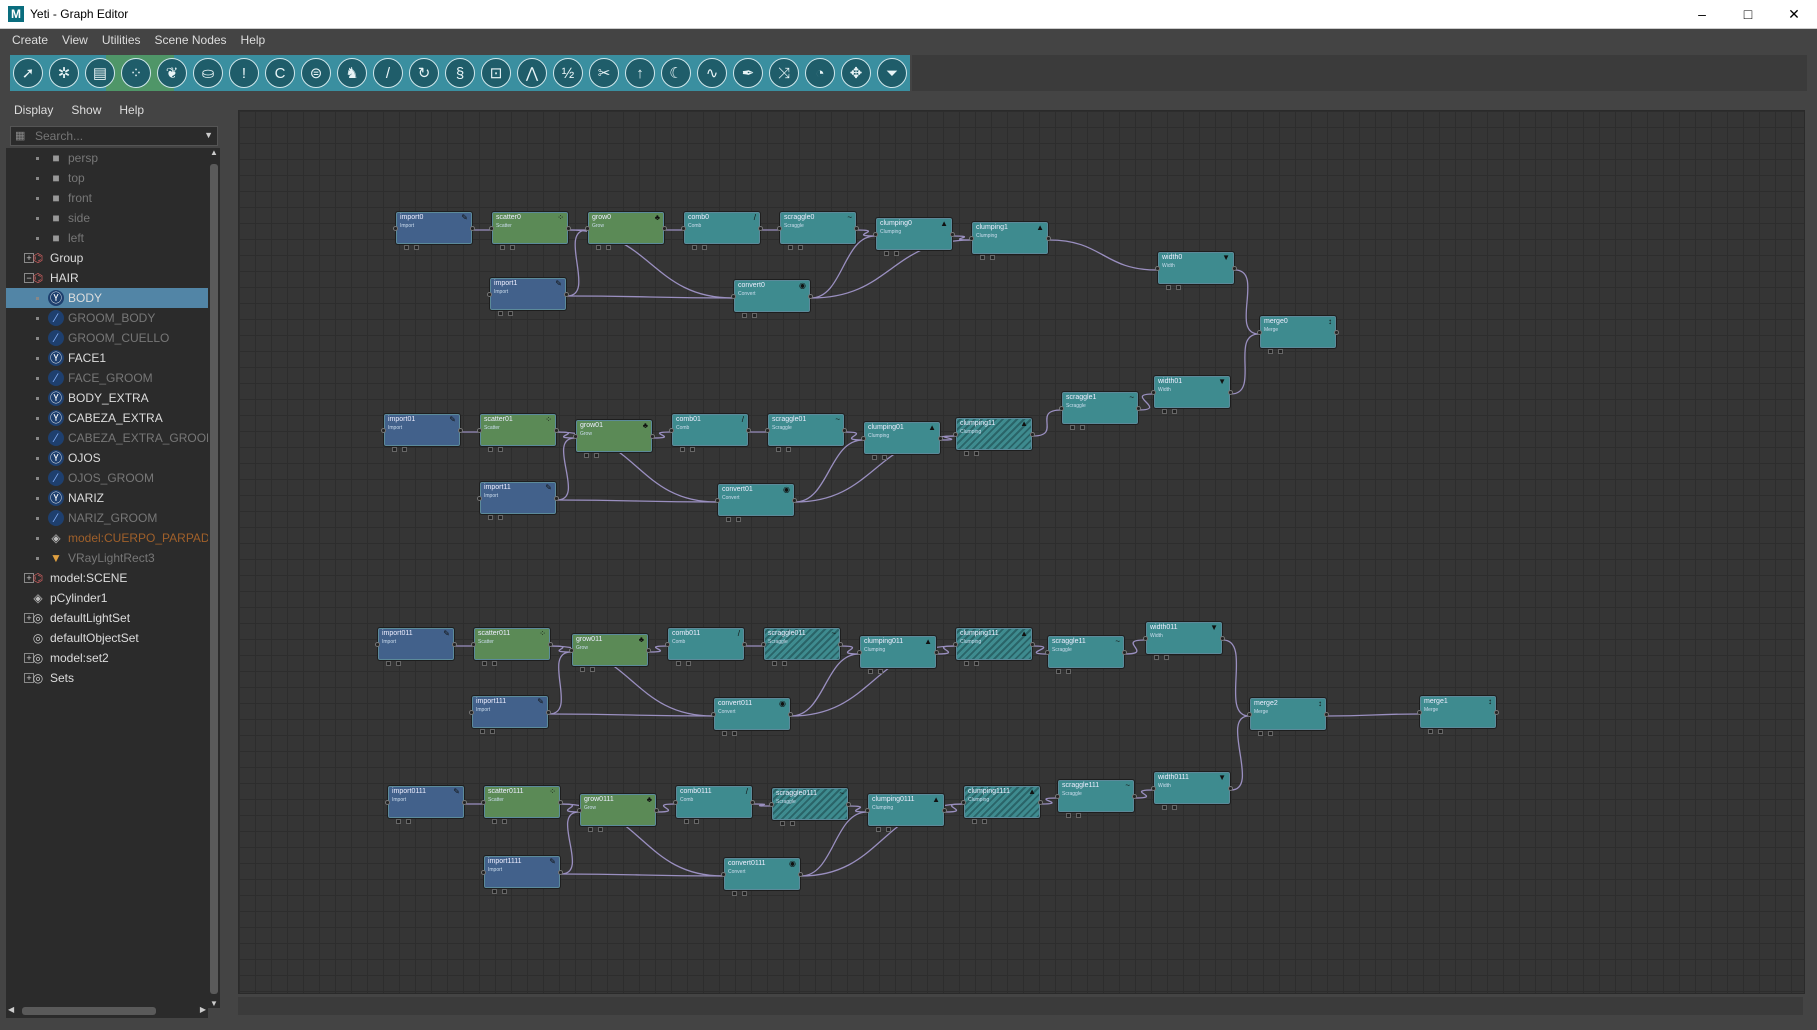 The width and height of the screenshot is (1817, 1030). I want to click on stroke-icon: ∿, so click(712, 73).